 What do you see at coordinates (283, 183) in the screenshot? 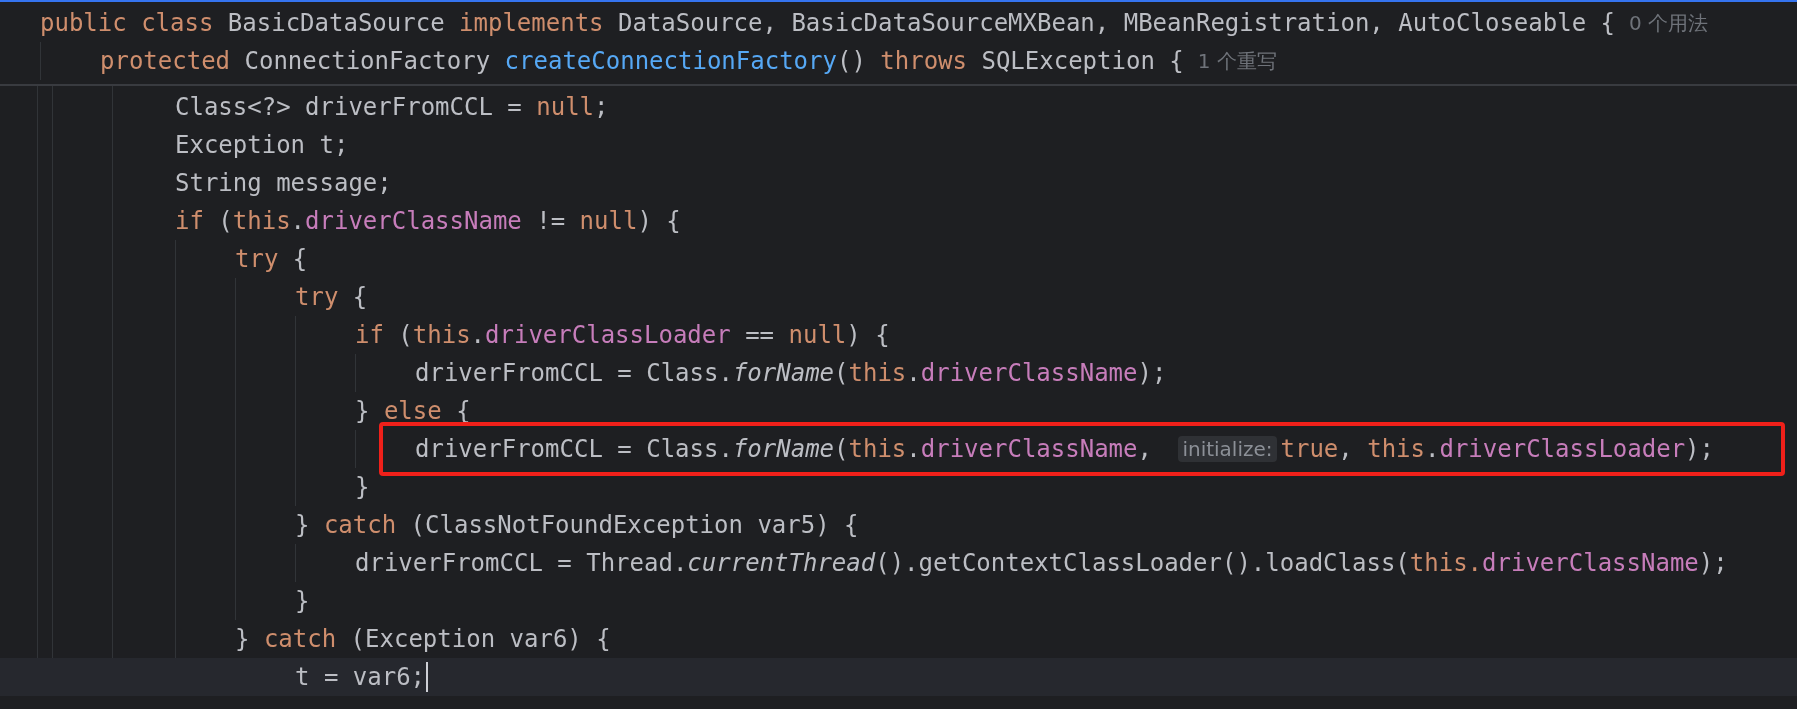
I see `code-text: String message;` at bounding box center [283, 183].